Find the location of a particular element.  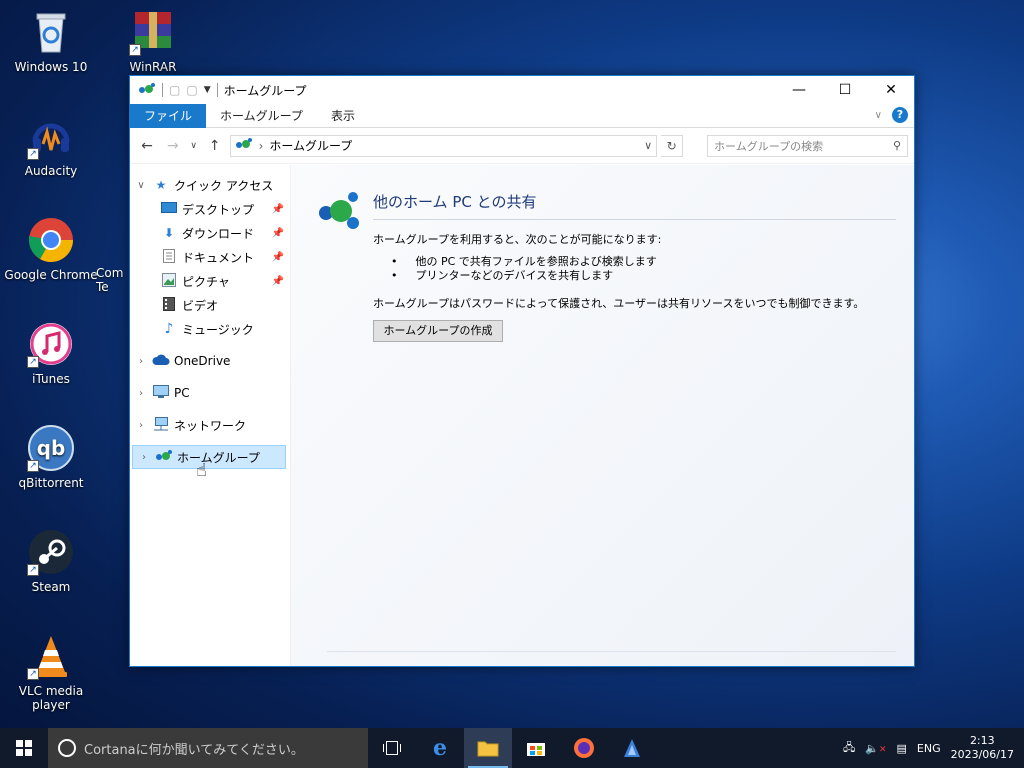

tab-homegroup: ホームグループ is located at coordinates (261, 116).